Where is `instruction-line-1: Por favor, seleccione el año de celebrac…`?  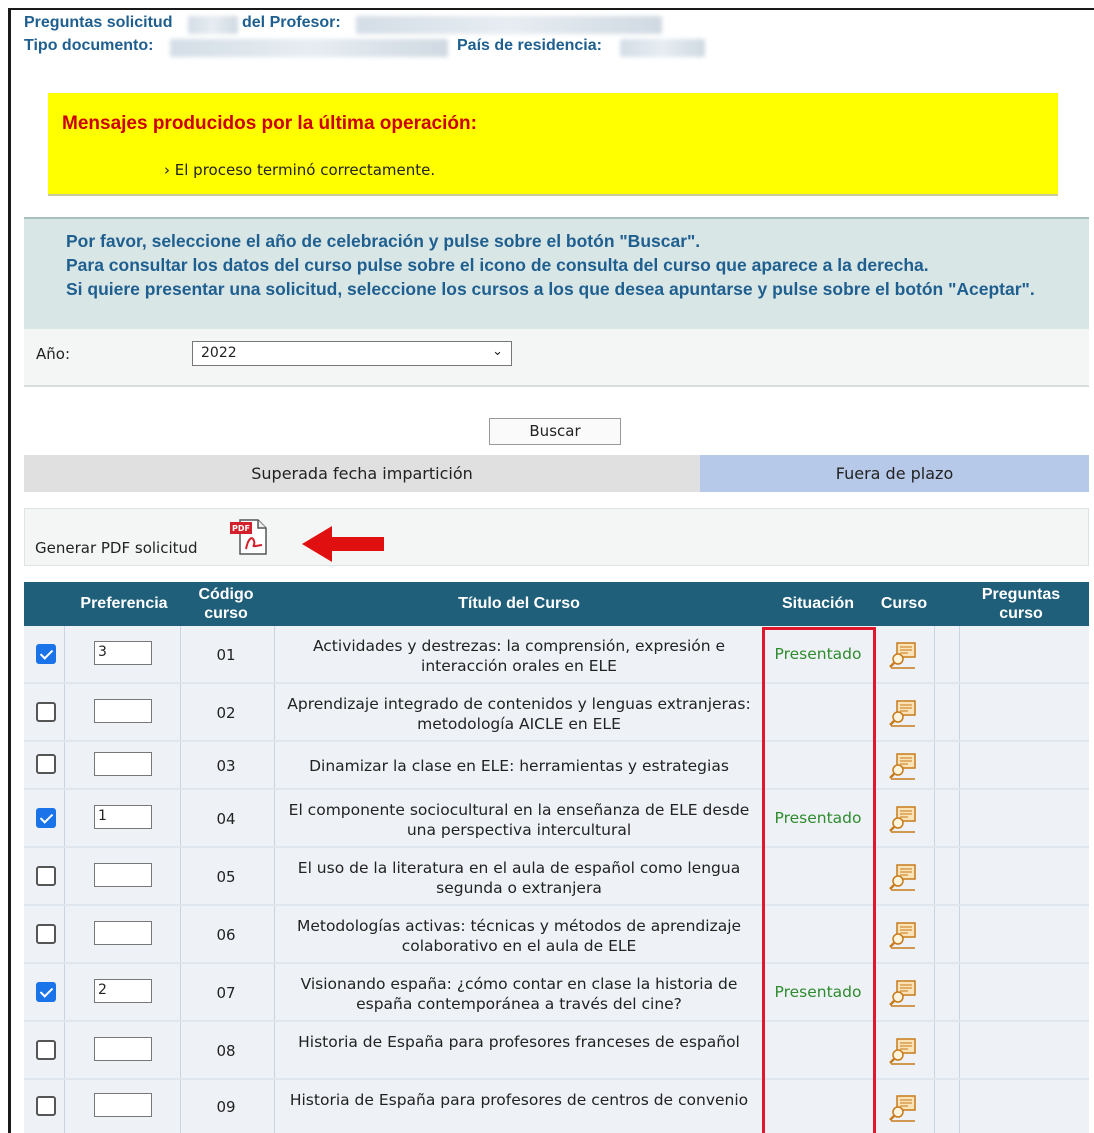
instruction-line-1: Por favor, seleccione el año de celebrac… is located at coordinates (383, 241).